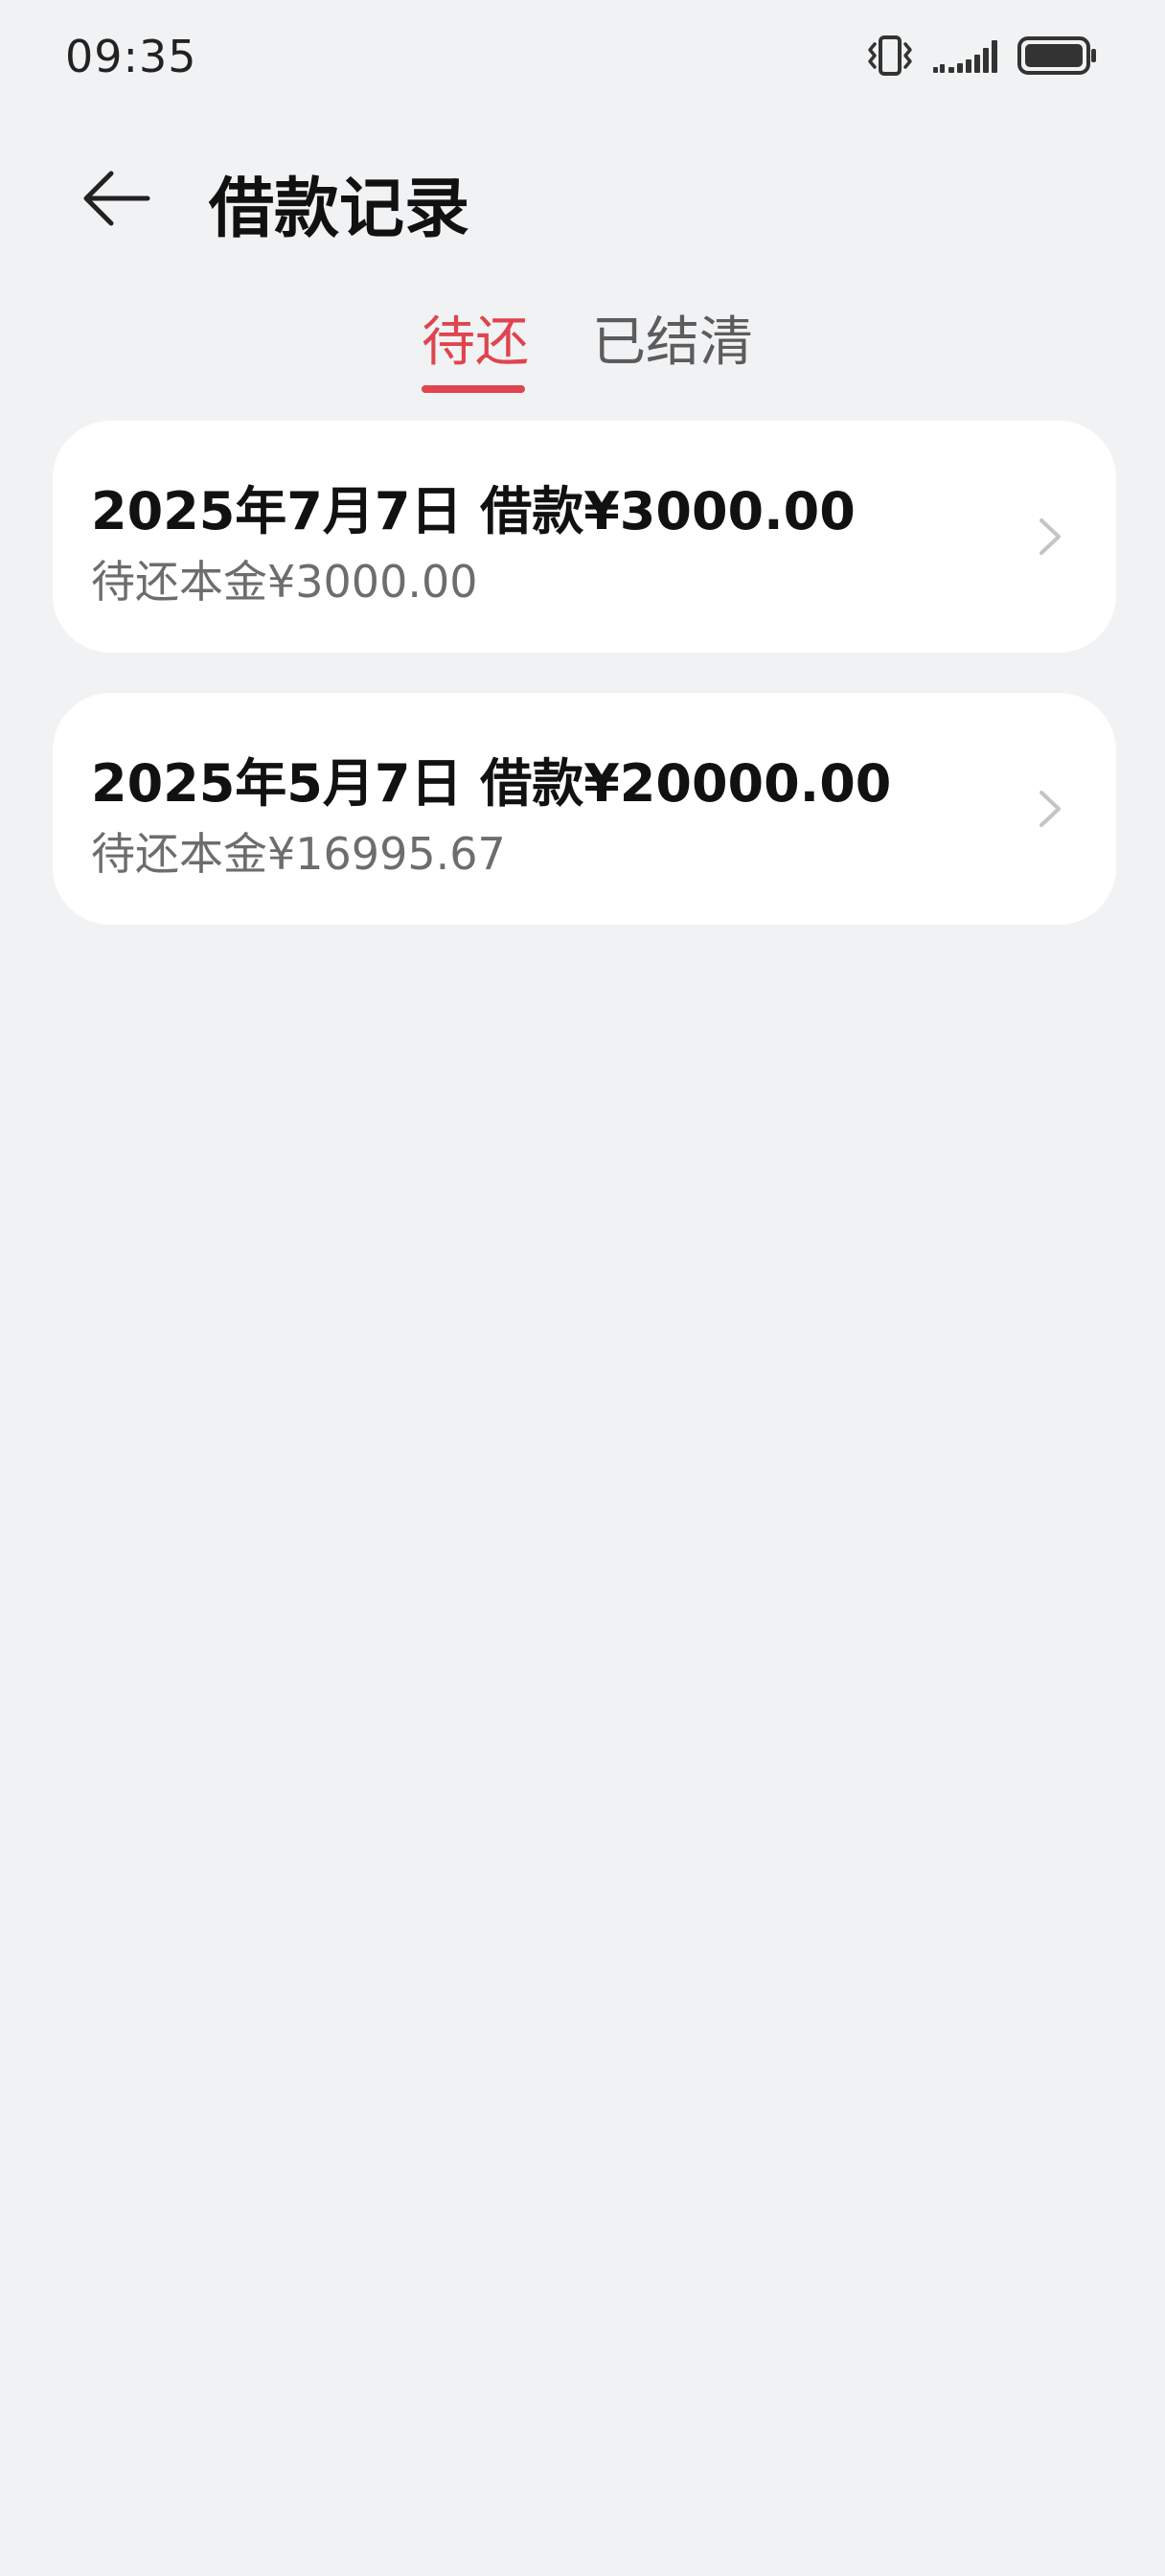 This screenshot has height=2576, width=1165. I want to click on tab-pending: 待还, so click(476, 338).